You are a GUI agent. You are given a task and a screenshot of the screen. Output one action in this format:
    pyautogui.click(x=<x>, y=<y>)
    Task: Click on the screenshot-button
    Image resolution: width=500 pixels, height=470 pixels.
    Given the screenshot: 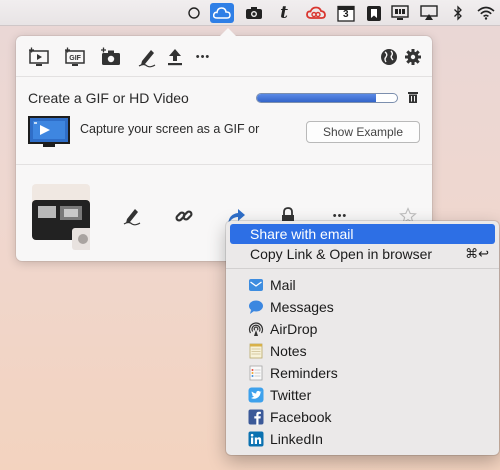 What is the action you would take?
    pyautogui.click(x=111, y=57)
    